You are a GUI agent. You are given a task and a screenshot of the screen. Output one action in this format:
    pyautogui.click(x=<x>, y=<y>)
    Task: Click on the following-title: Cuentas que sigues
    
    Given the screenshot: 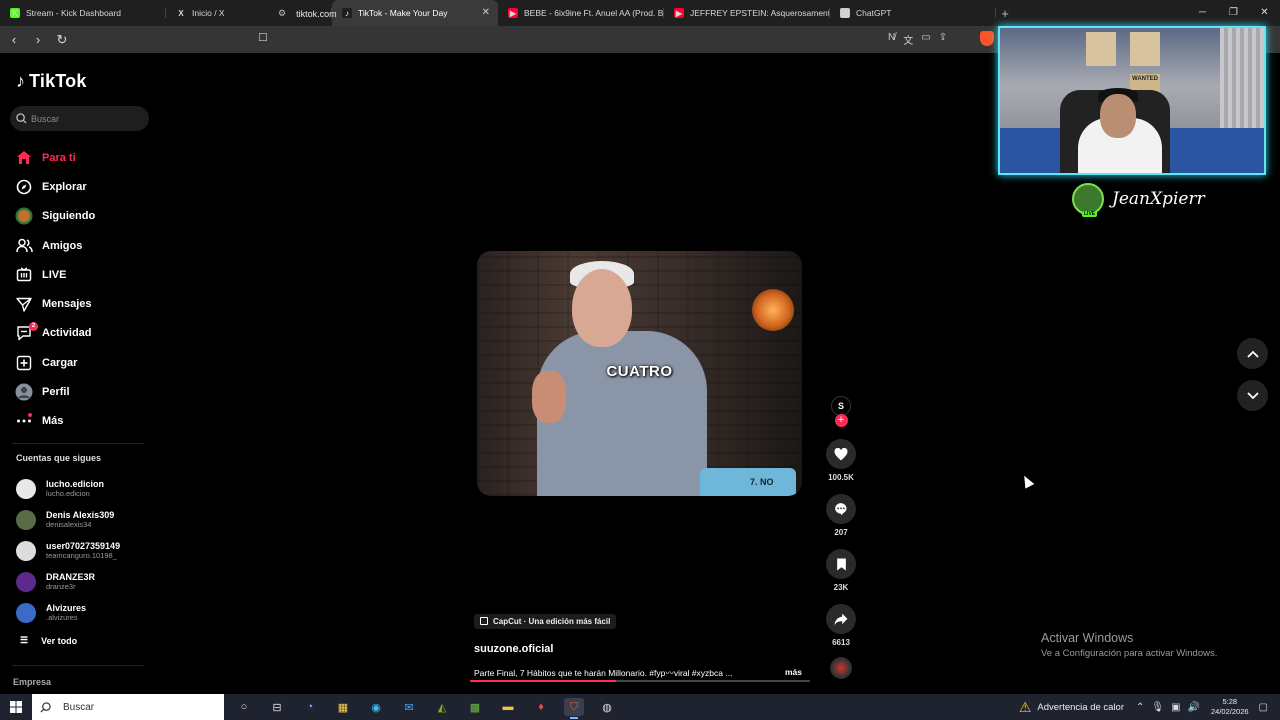 What is the action you would take?
    pyautogui.click(x=59, y=458)
    